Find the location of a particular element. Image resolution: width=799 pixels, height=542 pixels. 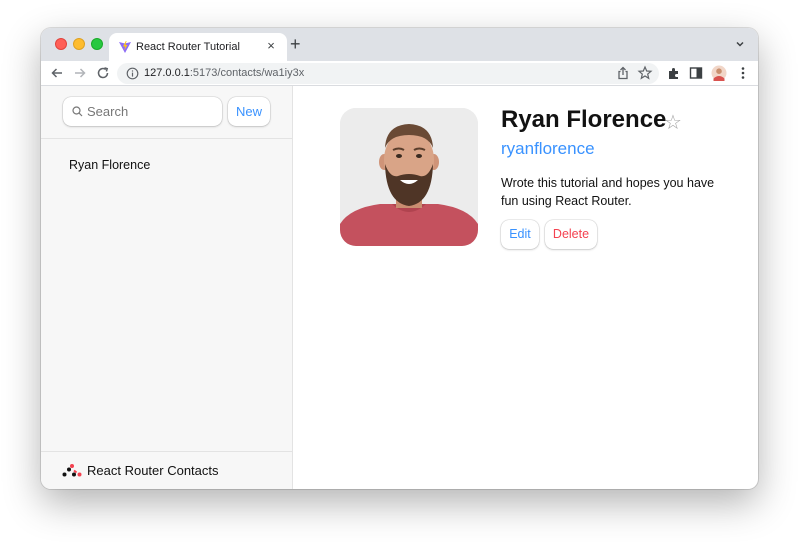

search-box is located at coordinates (142, 111).